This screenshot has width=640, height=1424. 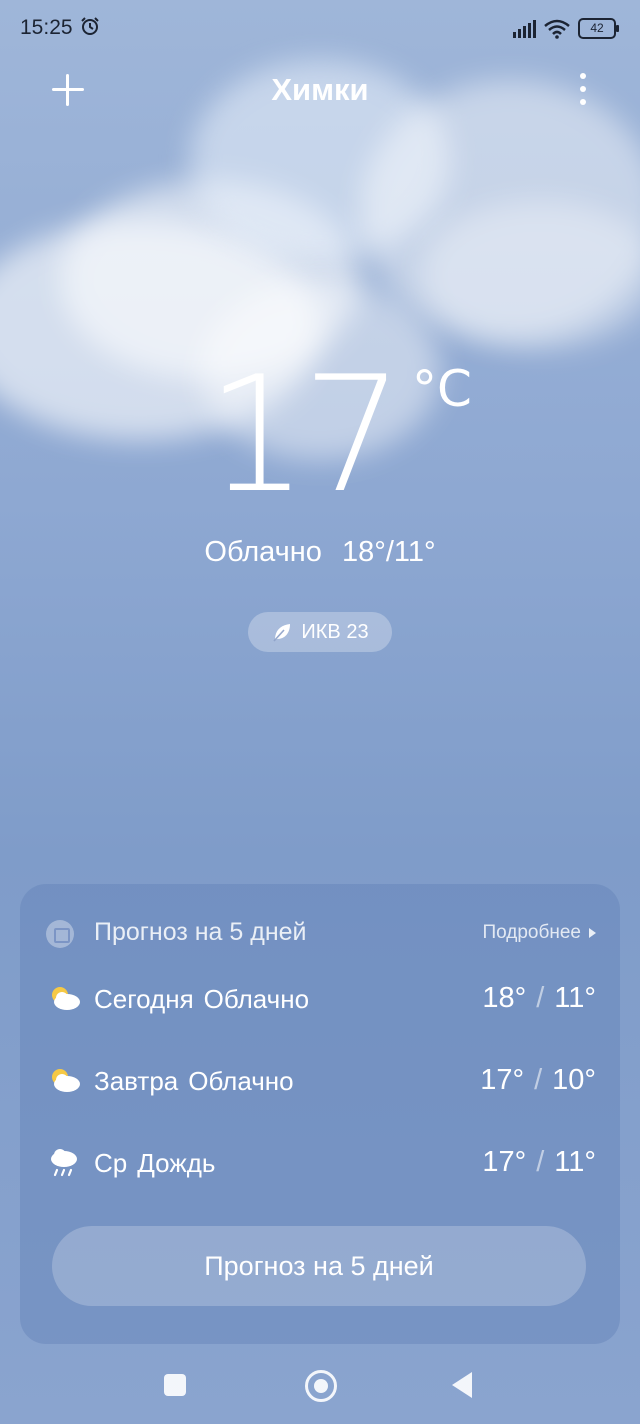 What do you see at coordinates (321, 1000) in the screenshot?
I see `forecast-row: Сегодня Облачно 18° / 11°` at bounding box center [321, 1000].